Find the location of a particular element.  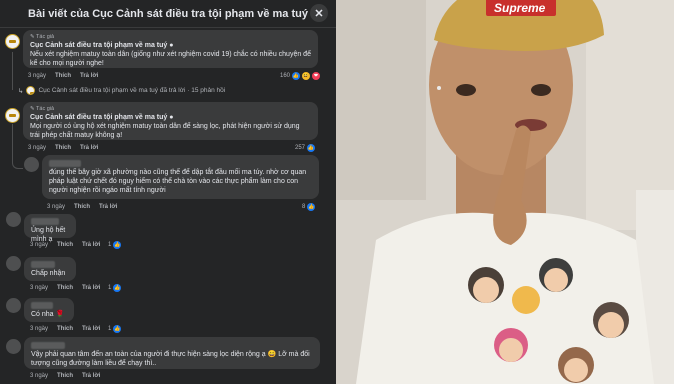

reaction-count: 257 👍 is located at coordinates (305, 148).